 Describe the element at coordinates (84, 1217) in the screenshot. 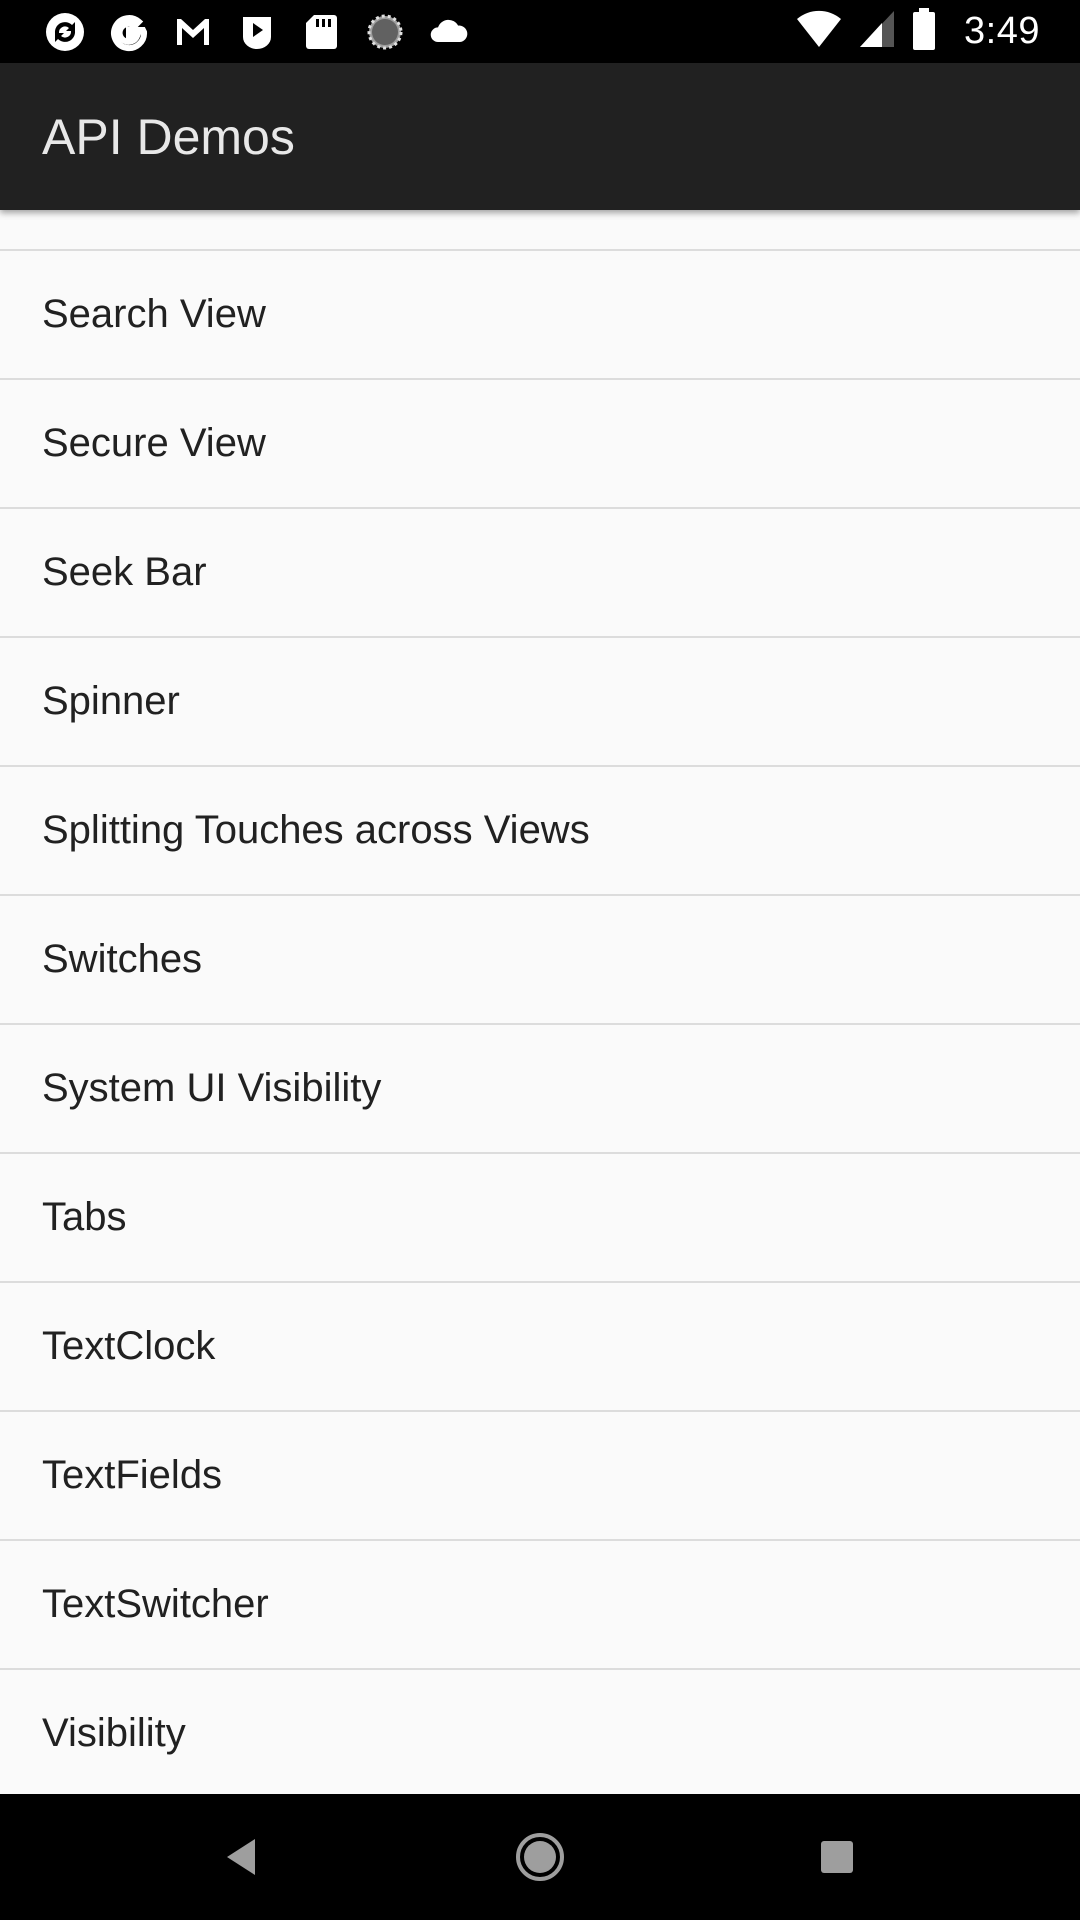

I see `list-item-label: Tabs` at that location.